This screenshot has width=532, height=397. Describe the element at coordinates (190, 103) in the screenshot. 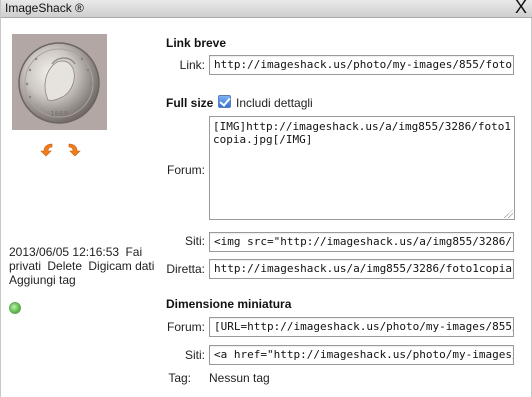

I see `section-full-size-heading: Full size` at that location.